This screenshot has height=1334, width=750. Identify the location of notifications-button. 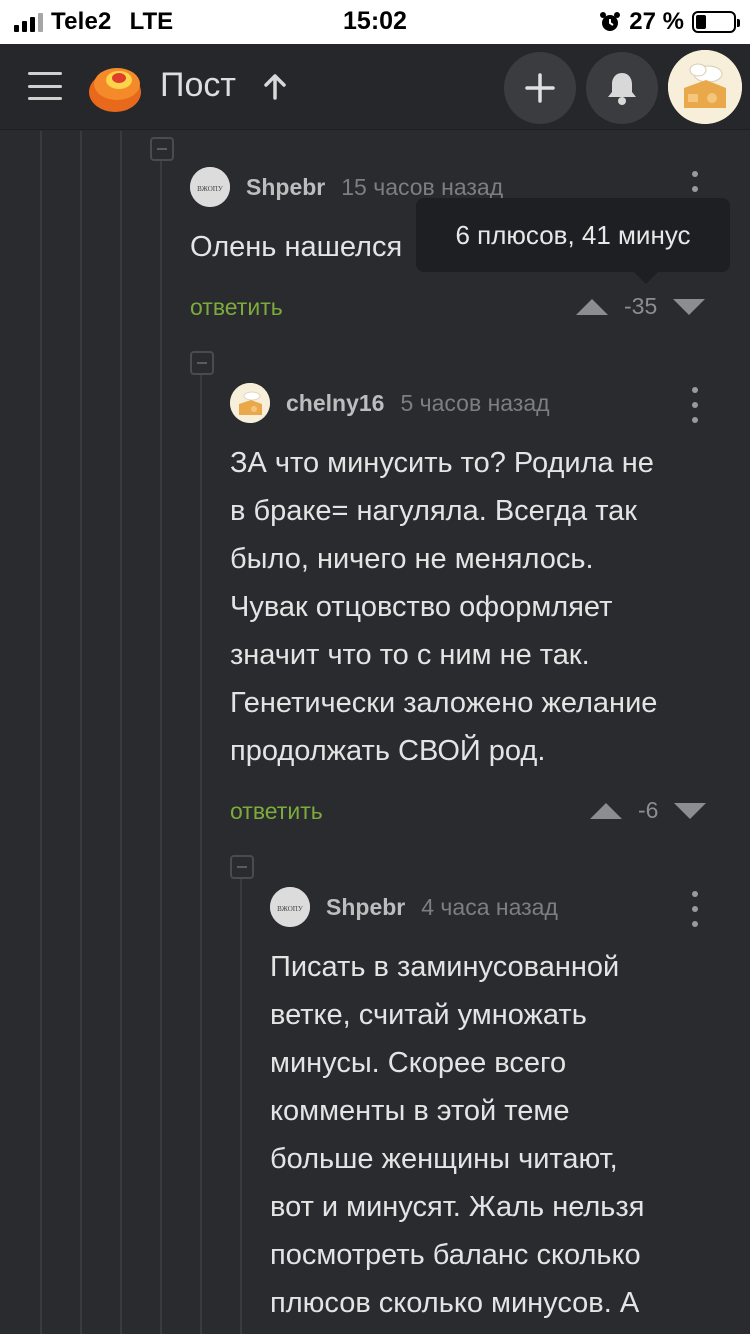
(622, 88).